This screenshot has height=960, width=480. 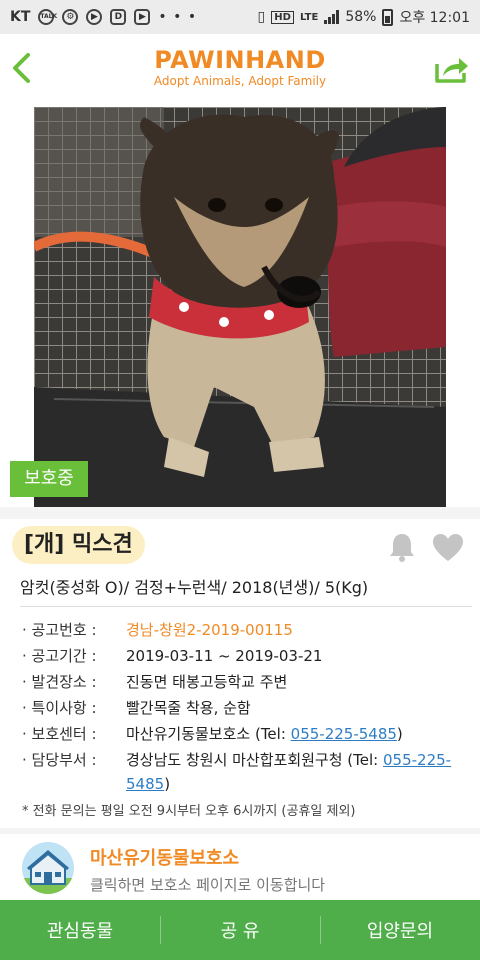 What do you see at coordinates (48, 868) in the screenshot?
I see `shelter-house-icon` at bounding box center [48, 868].